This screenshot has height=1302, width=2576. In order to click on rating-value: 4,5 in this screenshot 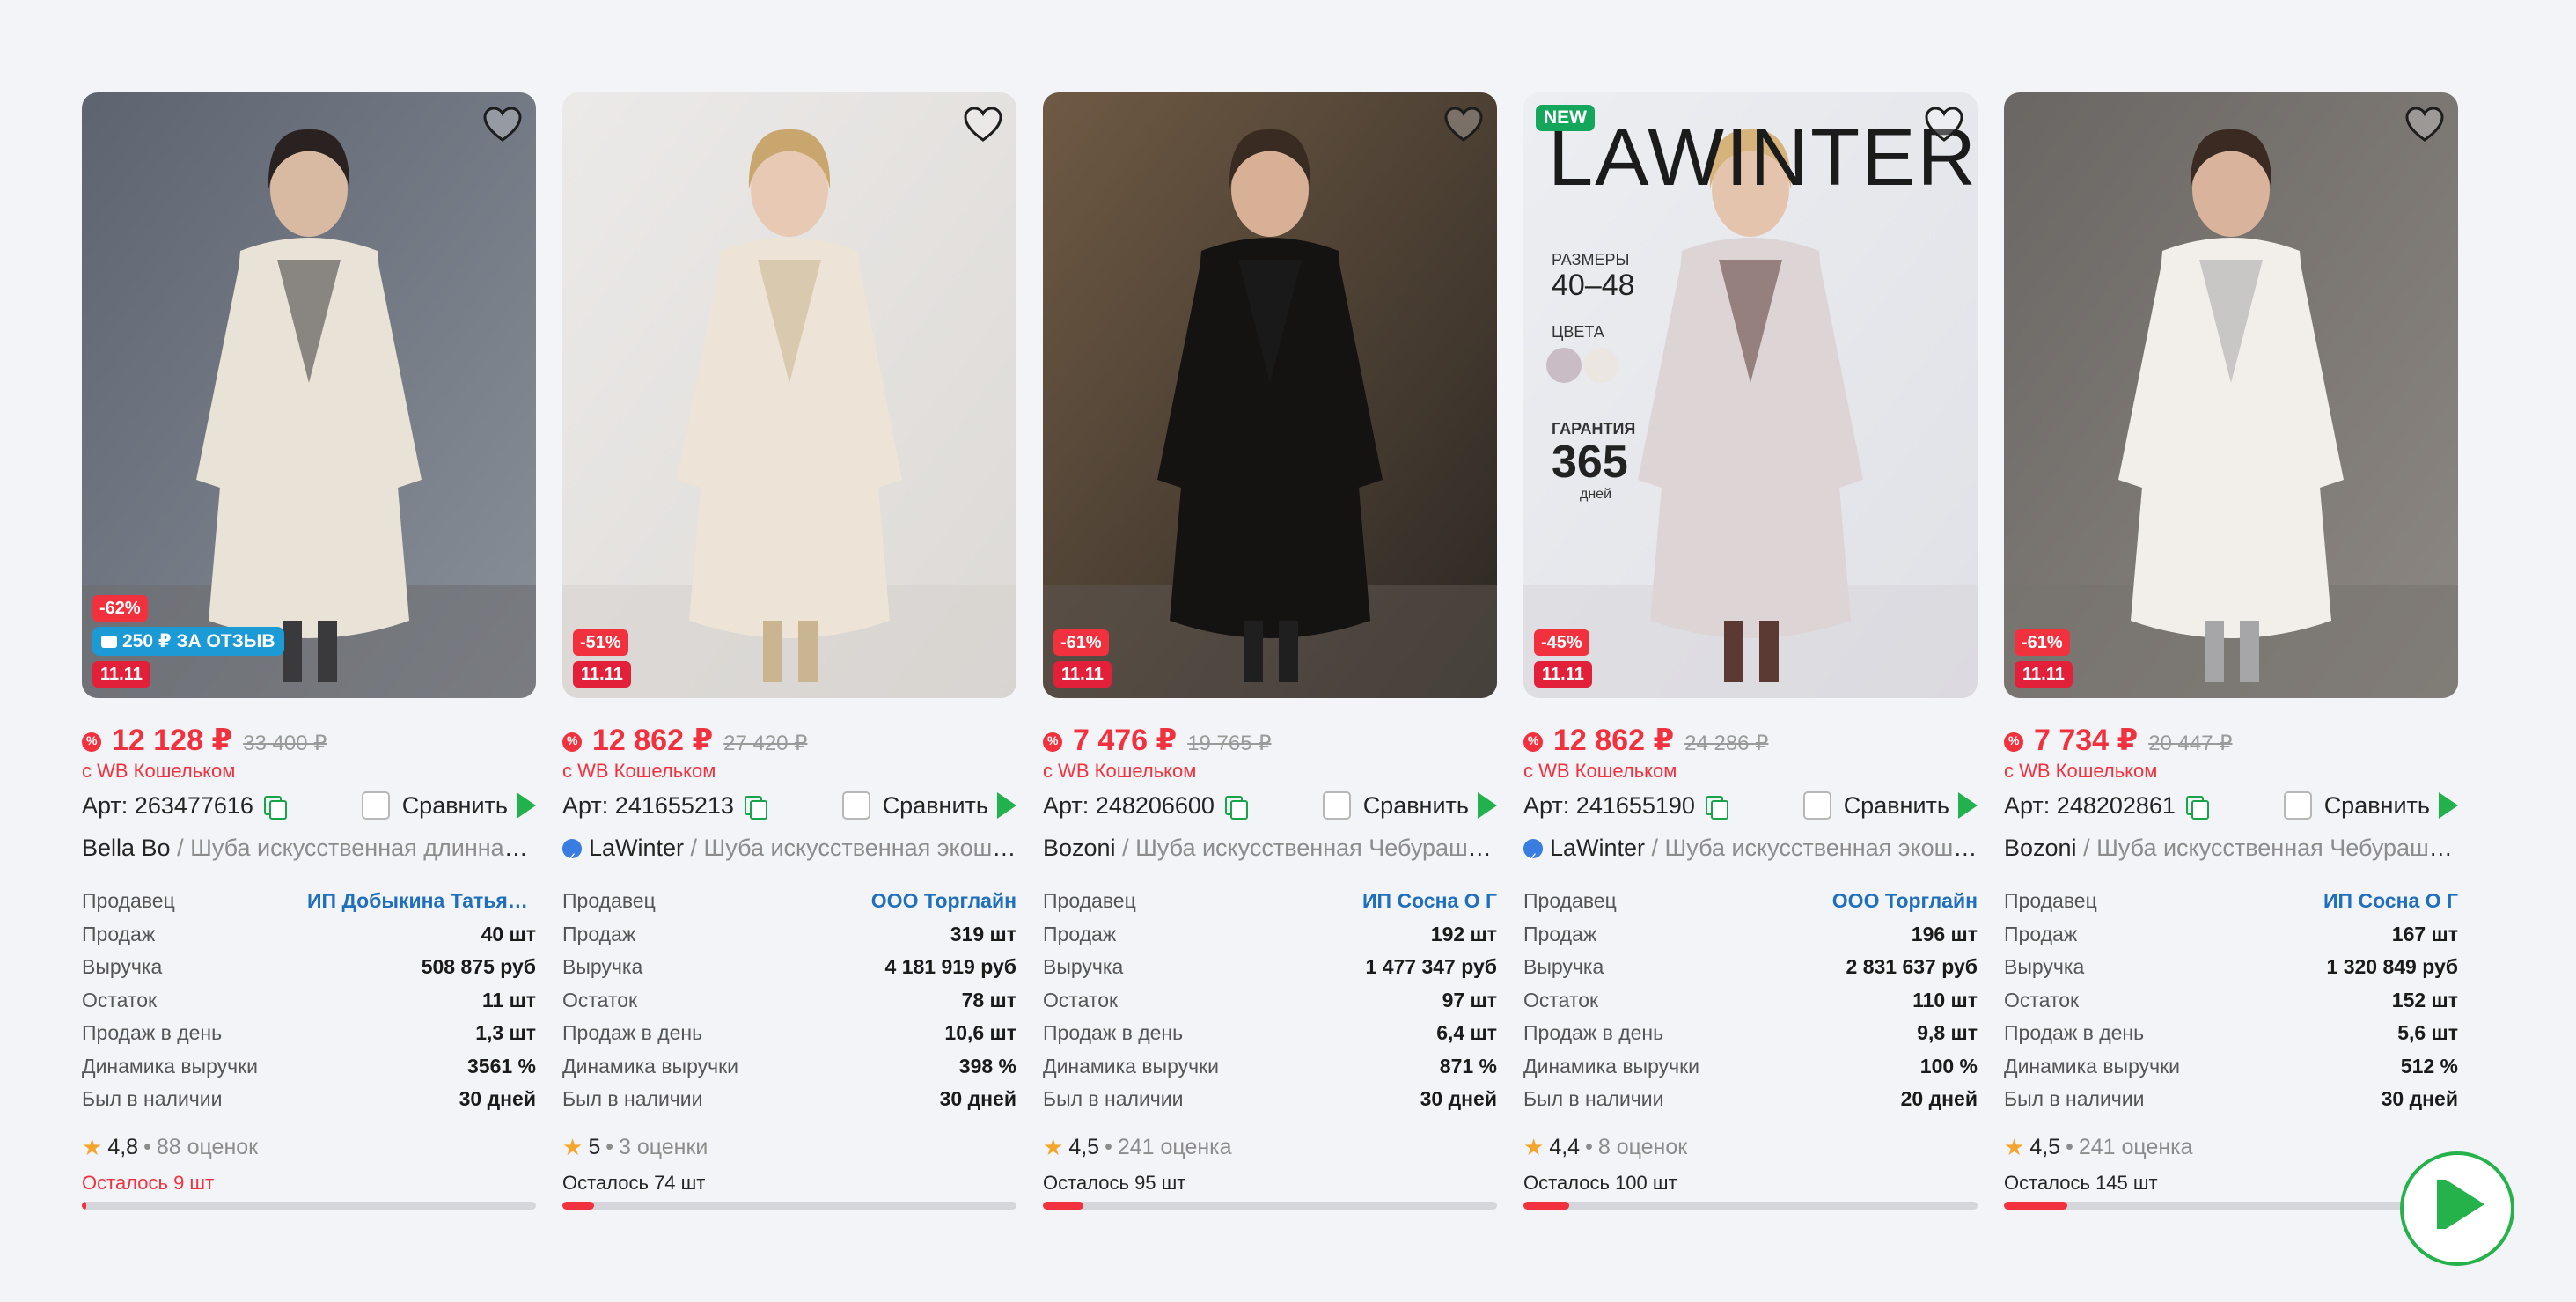, I will do `click(2045, 1146)`.